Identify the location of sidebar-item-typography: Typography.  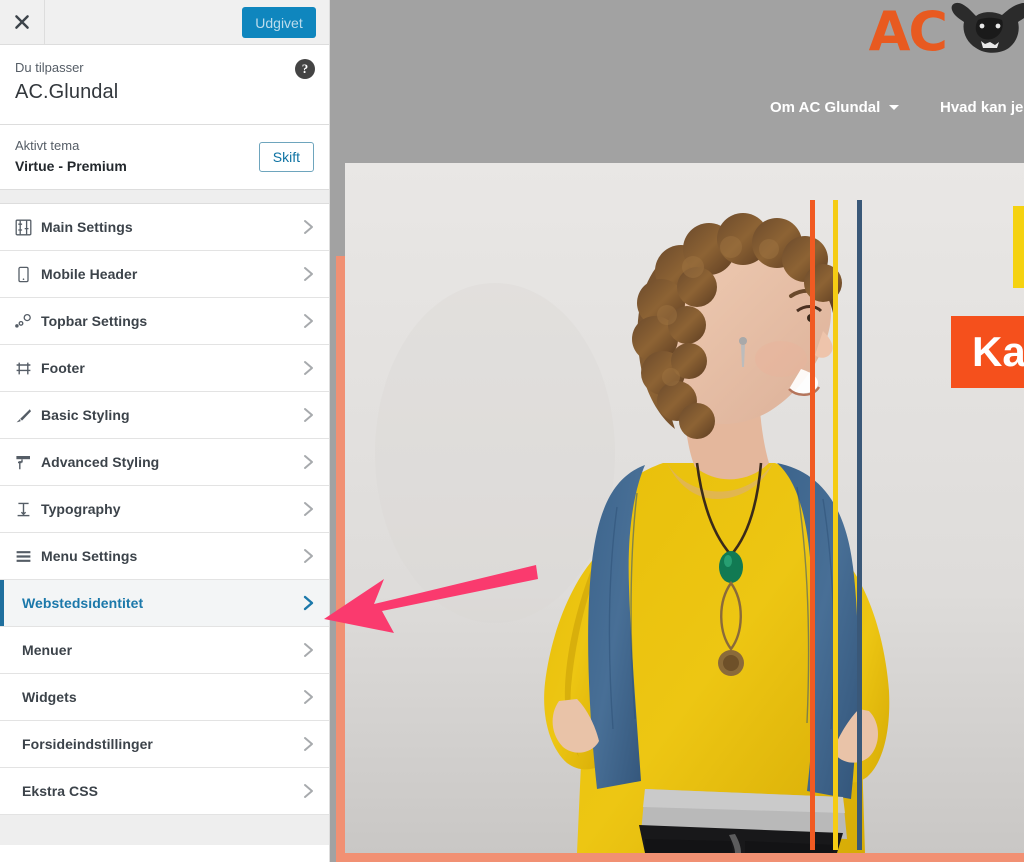
(164, 509).